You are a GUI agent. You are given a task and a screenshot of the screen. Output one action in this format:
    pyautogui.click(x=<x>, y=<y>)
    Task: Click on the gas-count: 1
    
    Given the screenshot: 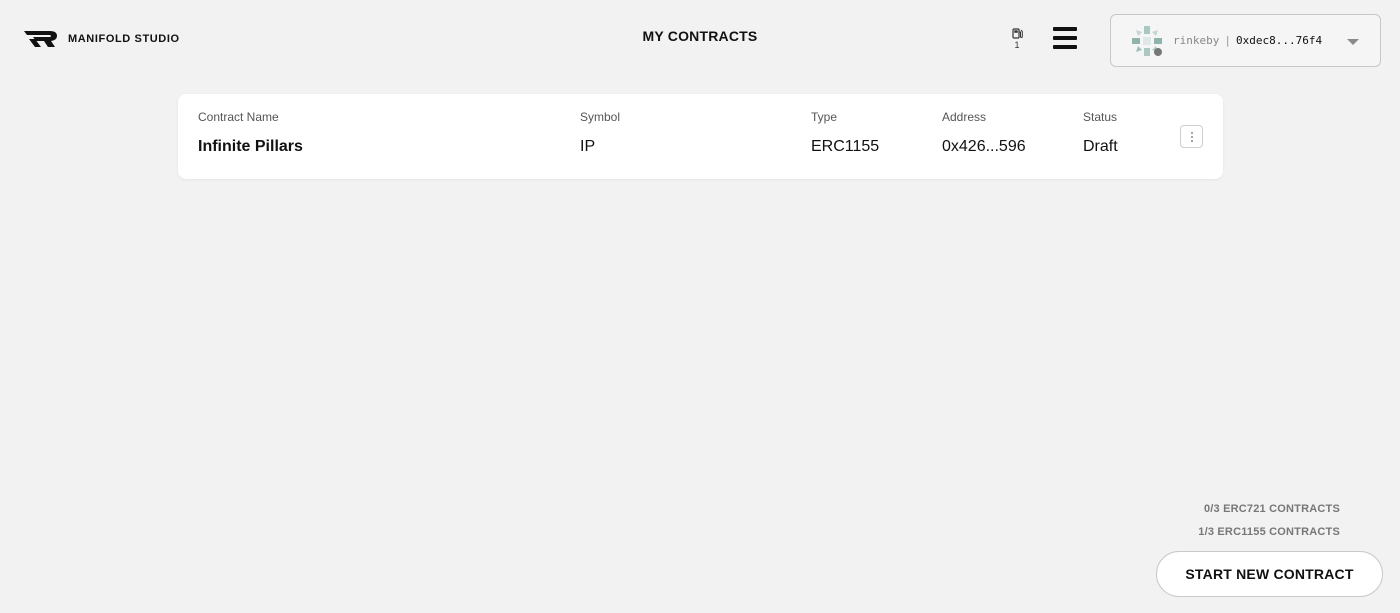 What is the action you would take?
    pyautogui.click(x=1017, y=45)
    